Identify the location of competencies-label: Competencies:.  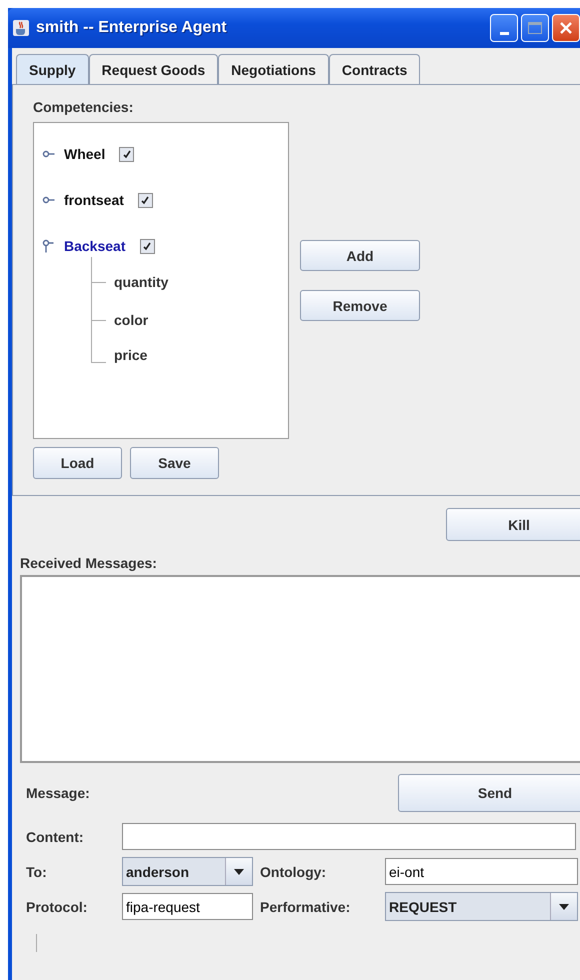
(83, 107).